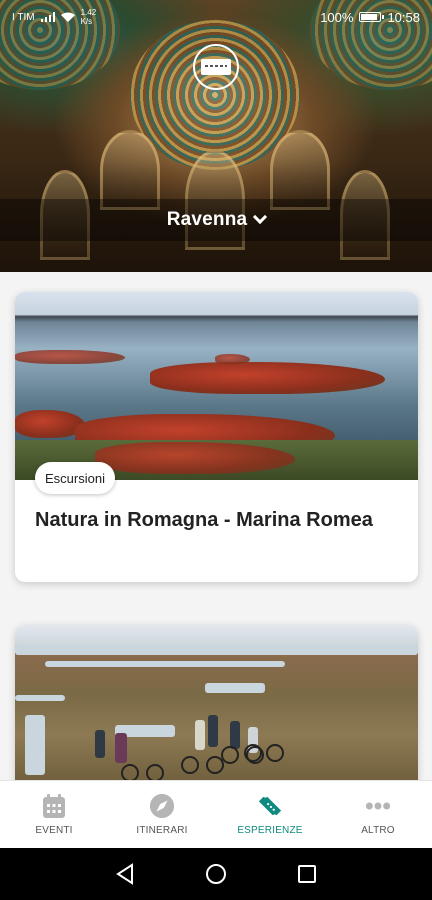 The width and height of the screenshot is (432, 900). I want to click on tab-eventi: EVENTI, so click(54, 814).